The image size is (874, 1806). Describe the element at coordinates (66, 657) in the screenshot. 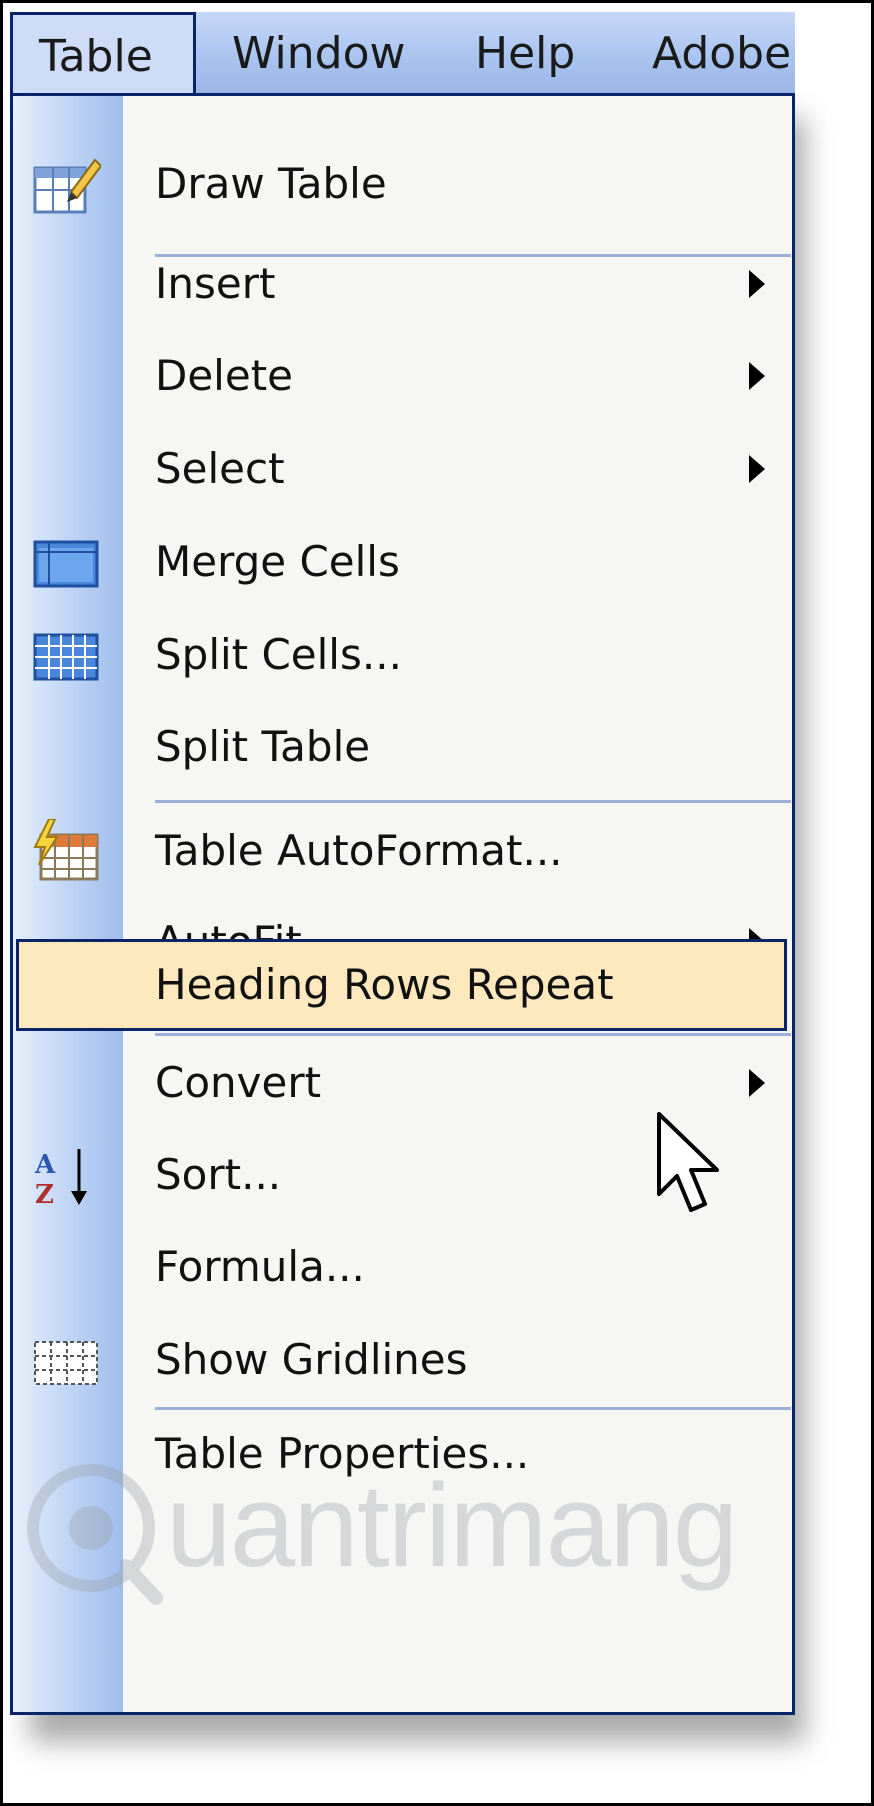

I see `split-cells-icon` at that location.